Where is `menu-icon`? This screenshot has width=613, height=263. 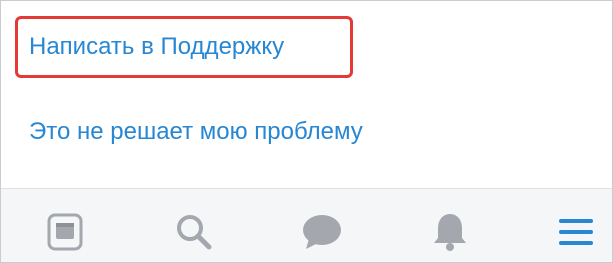 menu-icon is located at coordinates (576, 232).